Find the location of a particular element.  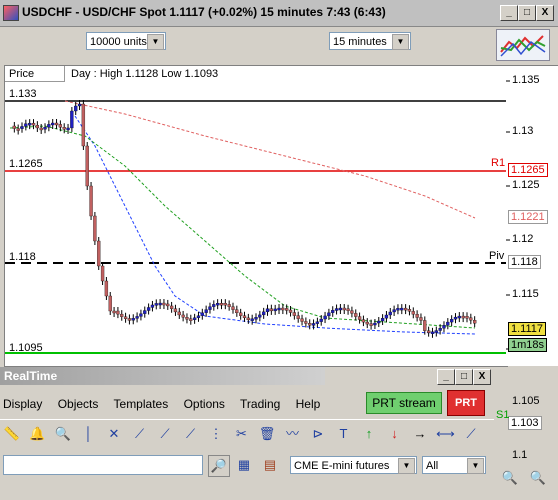

search-icon: 🔎 is located at coordinates (219, 466).